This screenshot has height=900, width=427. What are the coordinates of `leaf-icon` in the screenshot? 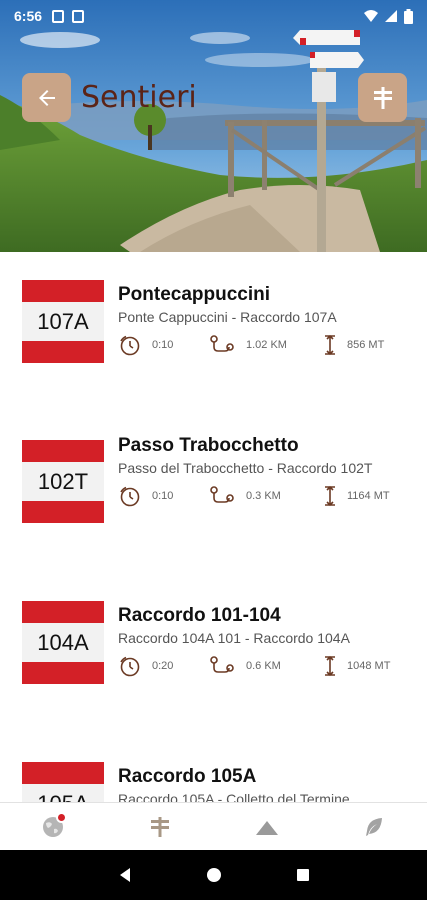 It's located at (373, 826).